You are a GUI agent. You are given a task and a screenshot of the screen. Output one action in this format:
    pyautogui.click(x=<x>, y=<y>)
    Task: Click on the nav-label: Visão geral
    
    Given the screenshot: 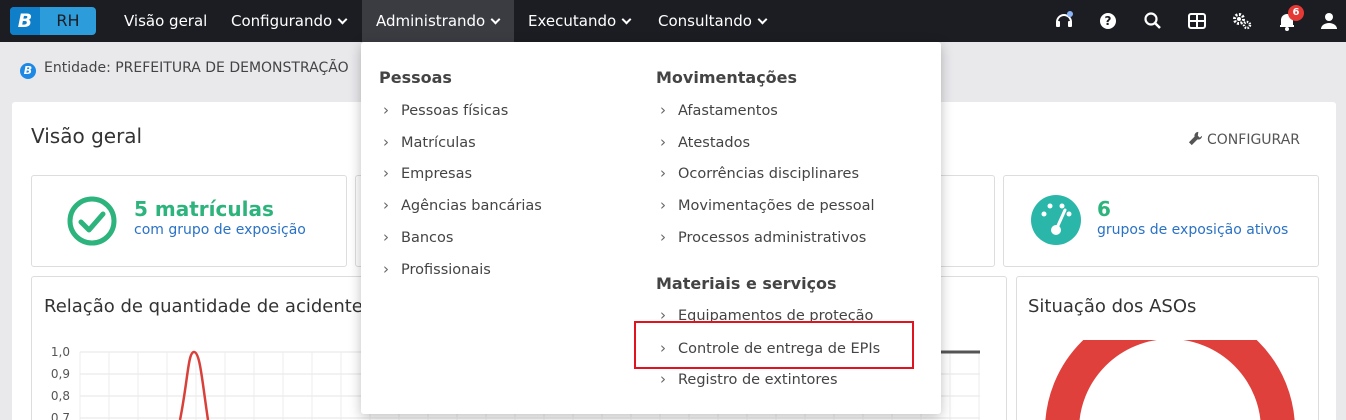 What is the action you would take?
    pyautogui.click(x=166, y=21)
    